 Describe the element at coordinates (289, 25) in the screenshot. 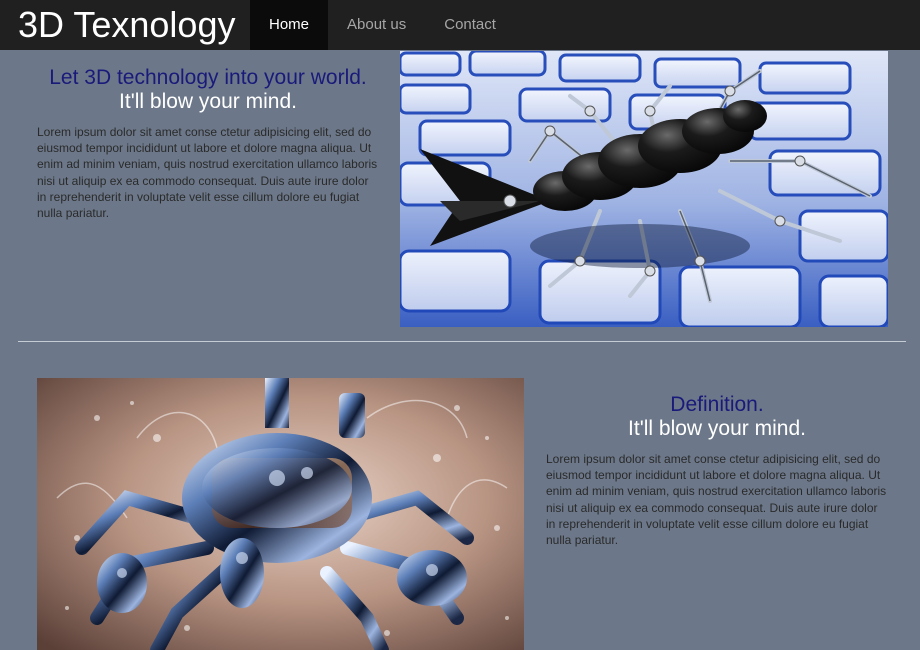

I see `nav-home: Home` at that location.